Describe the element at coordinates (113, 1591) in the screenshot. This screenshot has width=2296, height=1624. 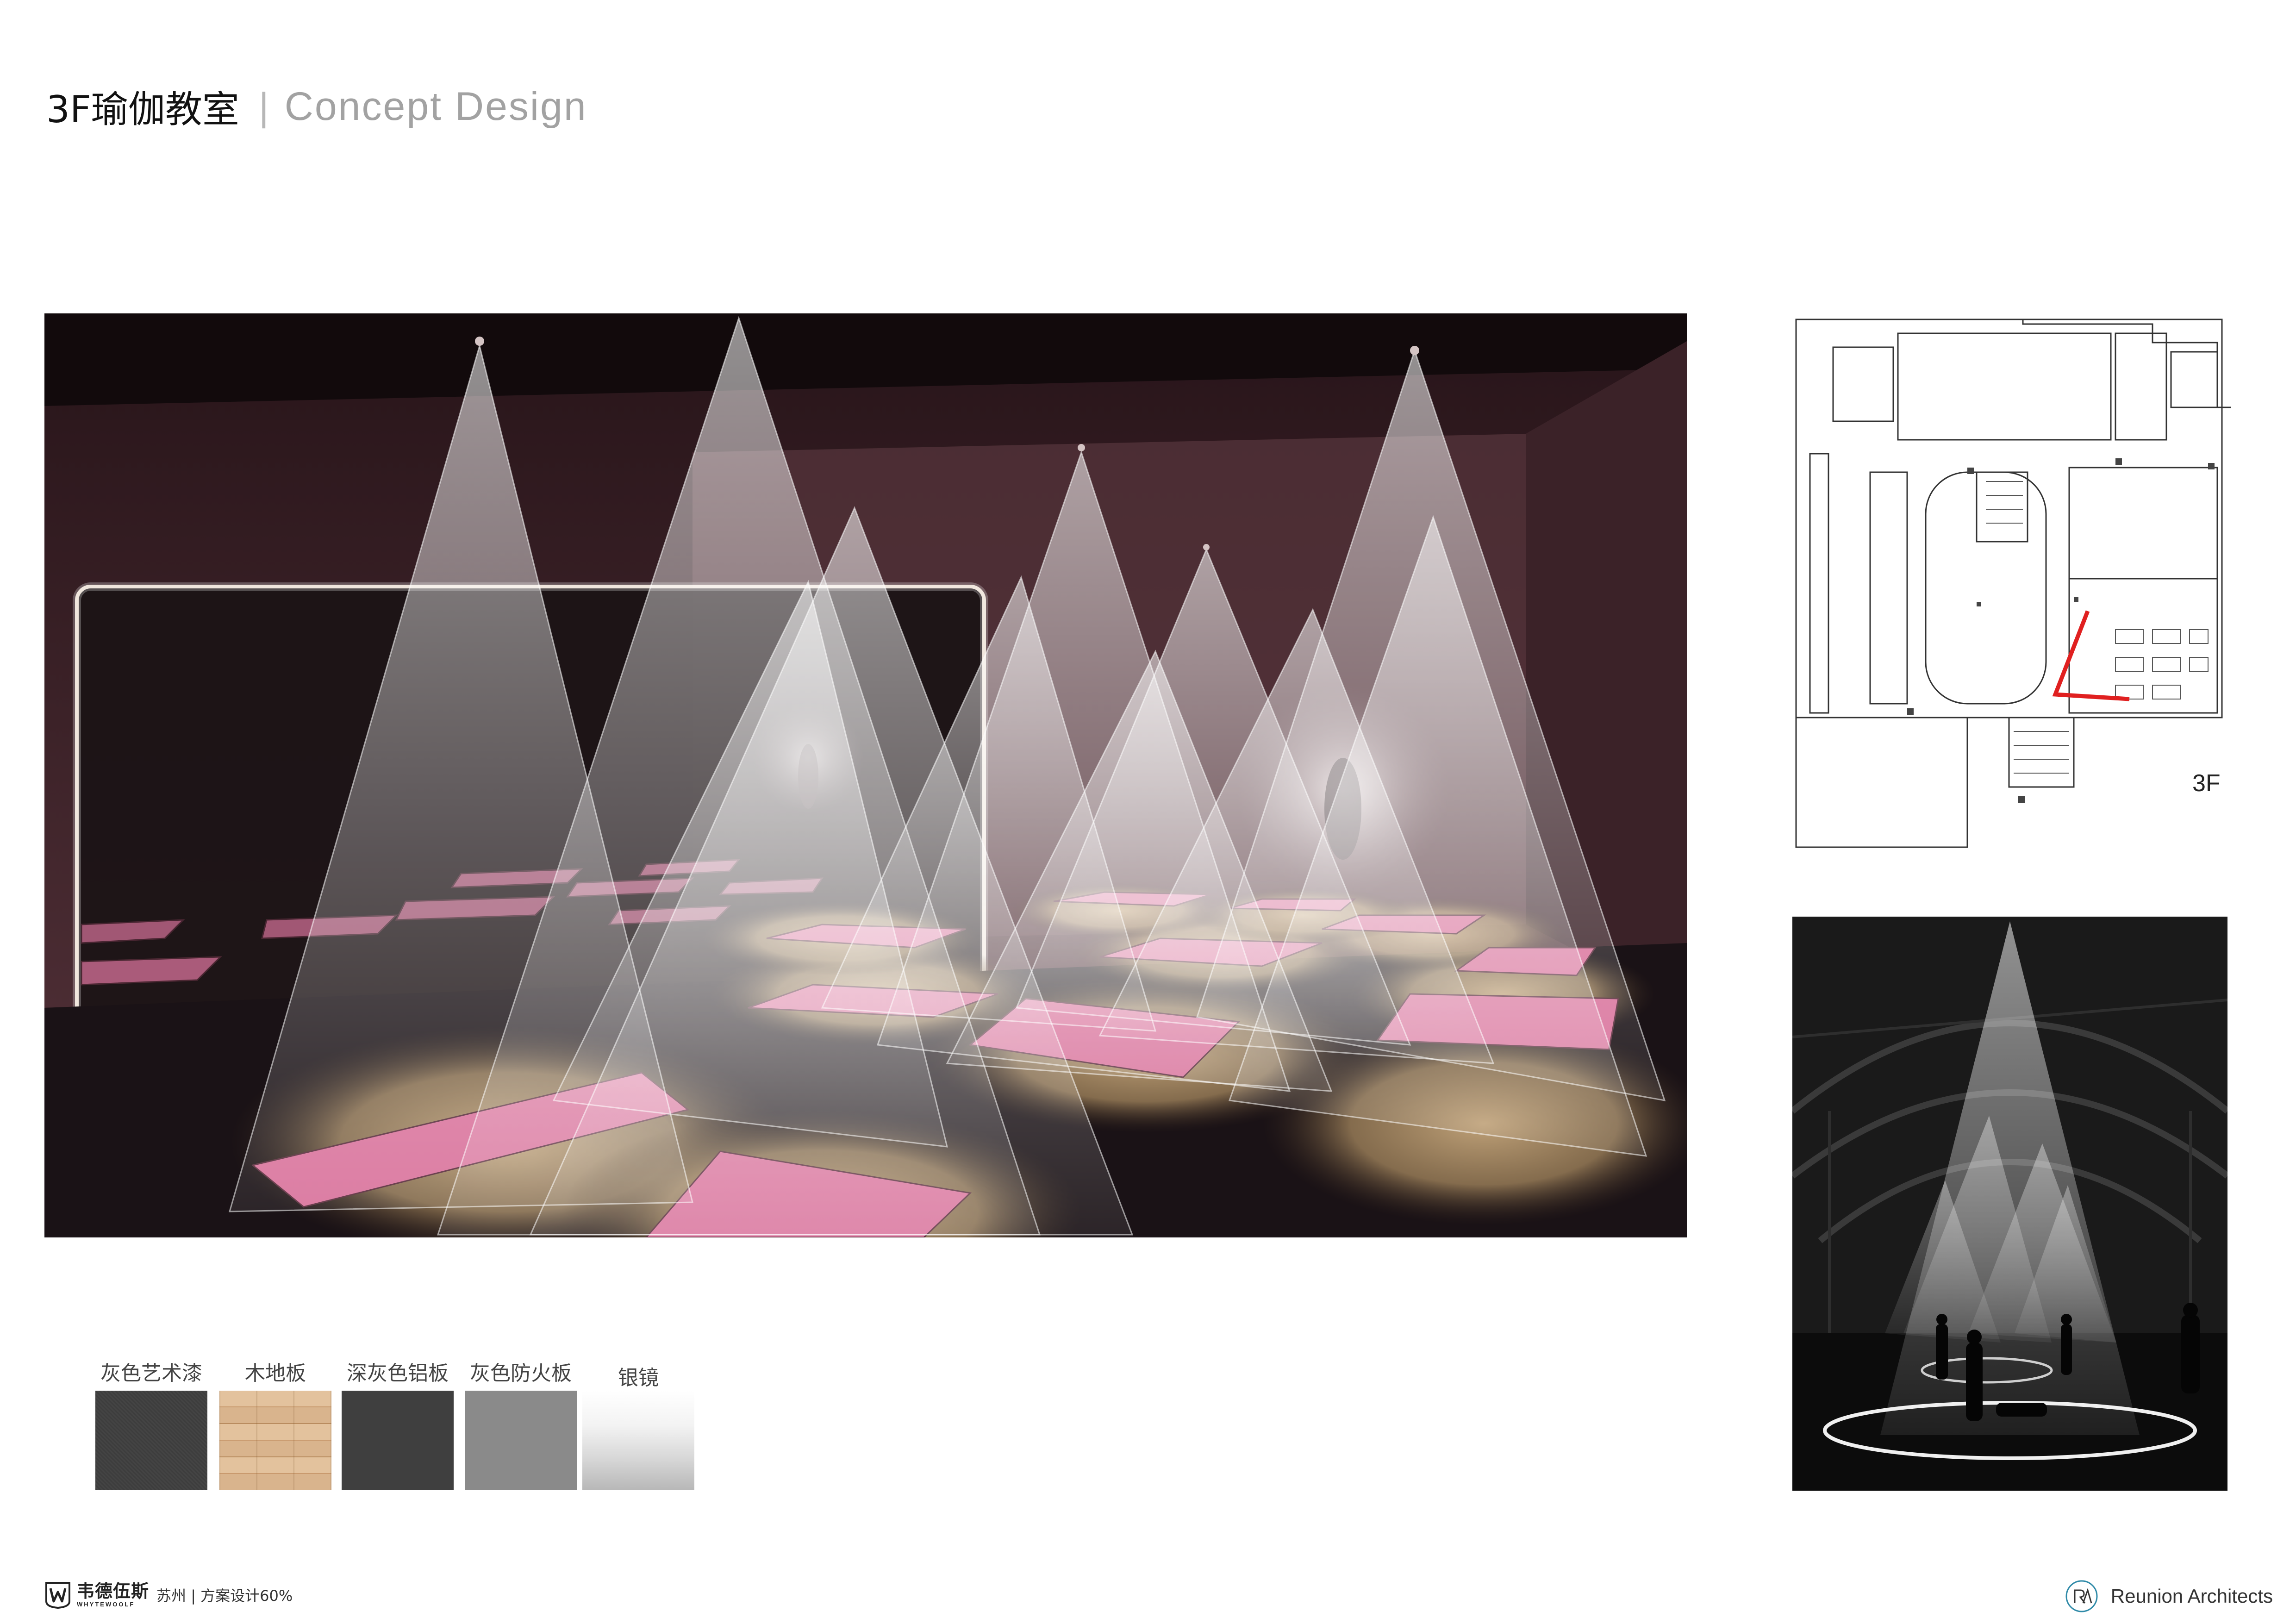
I see `brand-name-cn: 韦德伍斯` at that location.